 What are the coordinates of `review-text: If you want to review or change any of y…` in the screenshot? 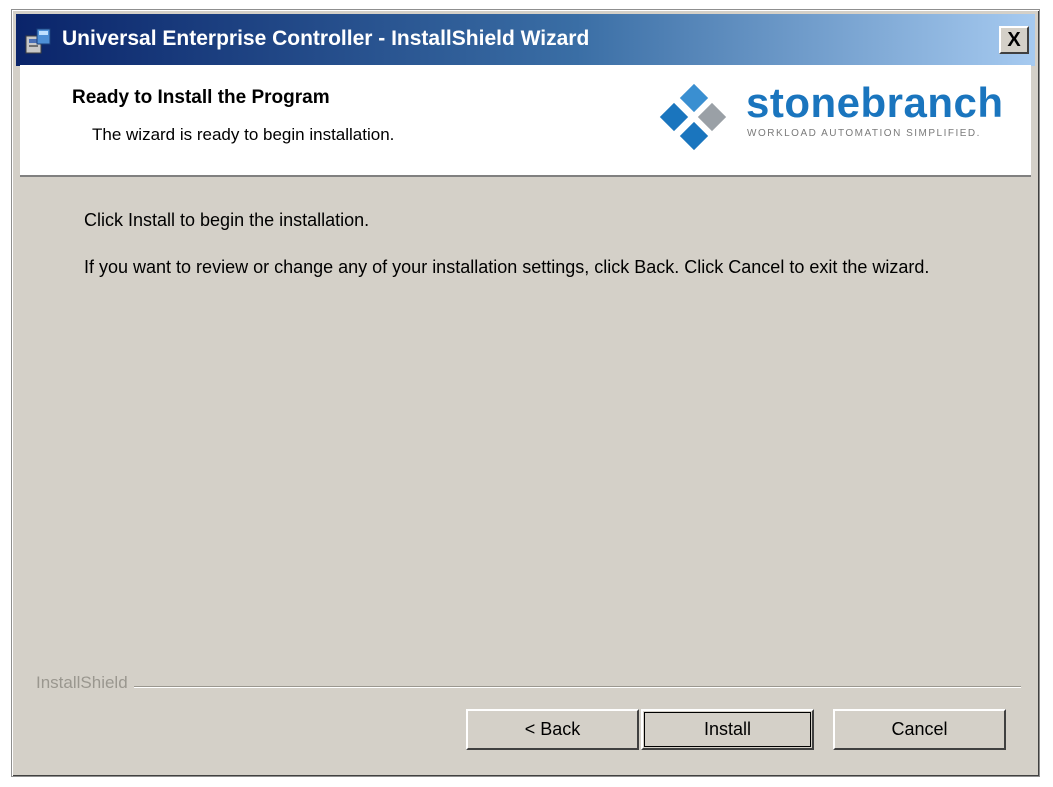 It's located at (507, 267).